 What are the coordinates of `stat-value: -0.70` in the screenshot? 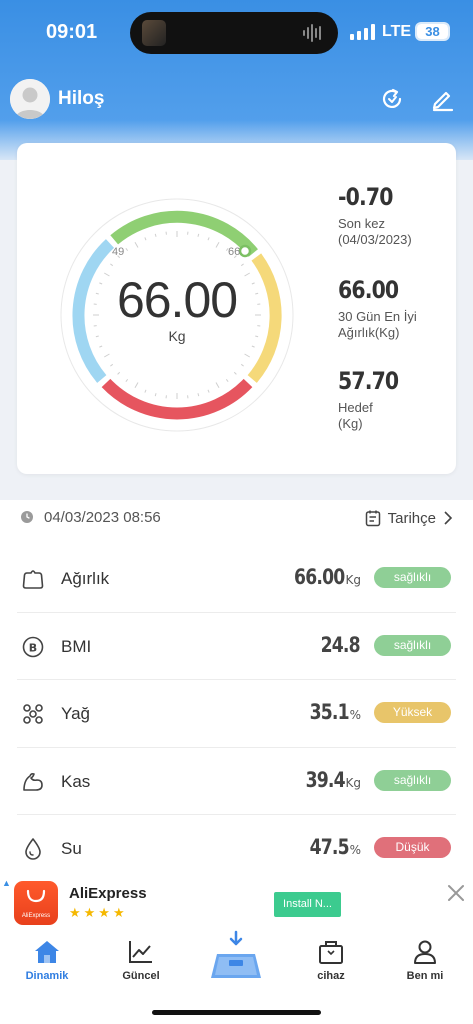 It's located at (365, 197).